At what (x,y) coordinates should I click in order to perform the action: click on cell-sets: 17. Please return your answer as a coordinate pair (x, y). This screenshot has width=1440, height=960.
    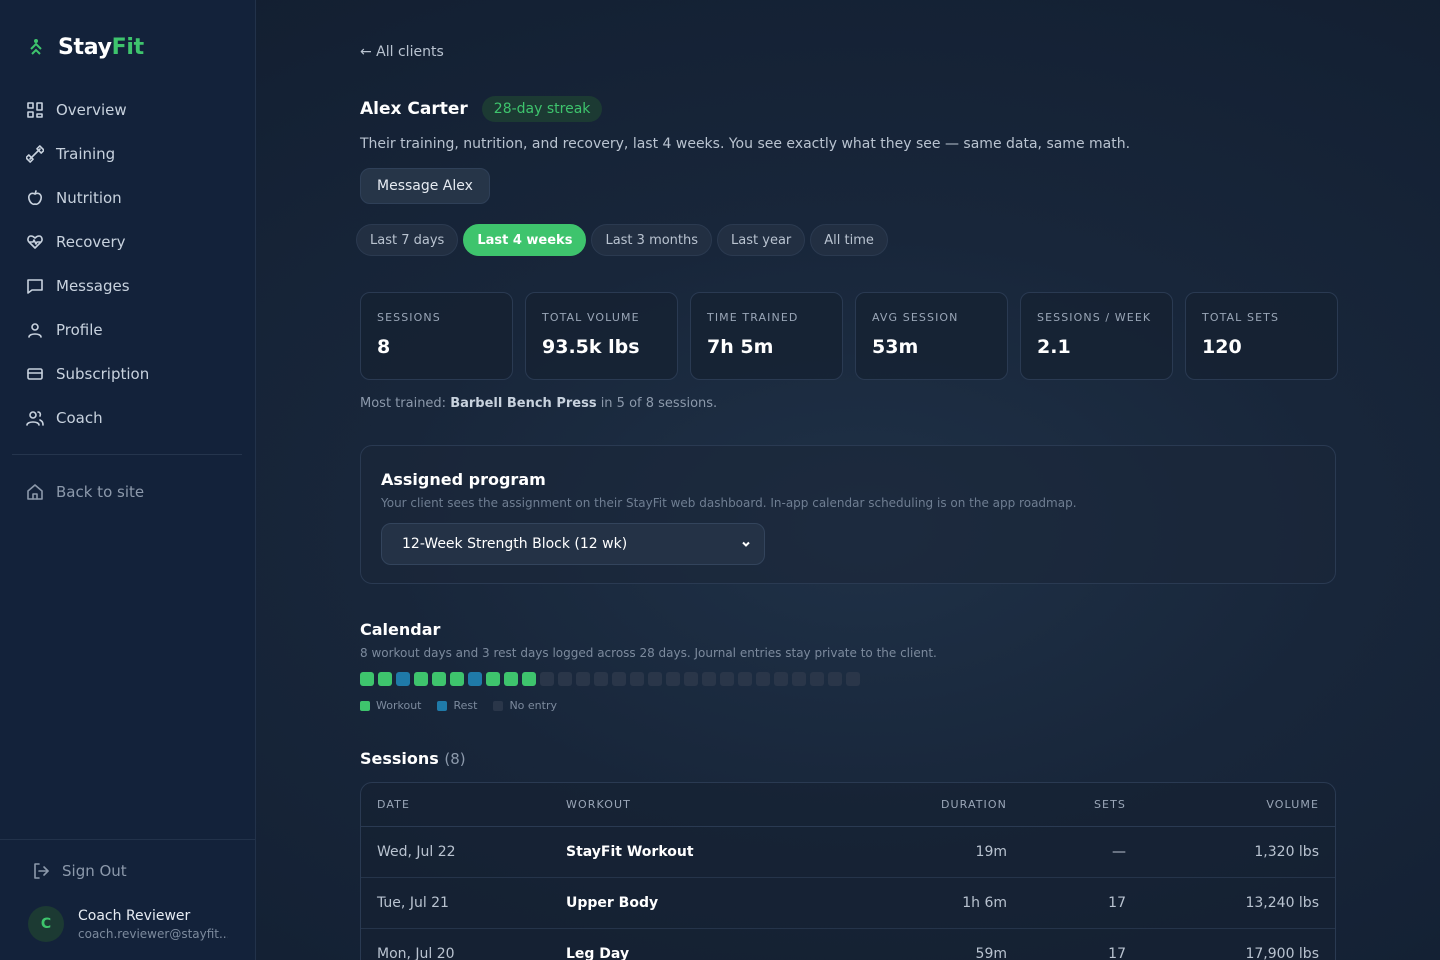
    Looking at the image, I should click on (1117, 953).